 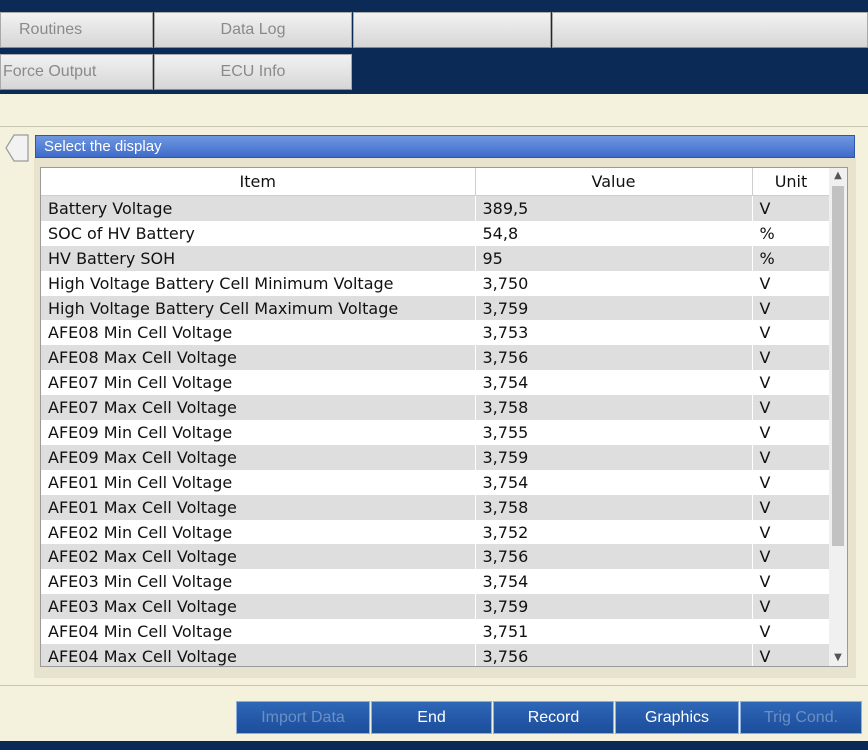 What do you see at coordinates (258, 208) in the screenshot?
I see `cell-item: Battery Voltage` at bounding box center [258, 208].